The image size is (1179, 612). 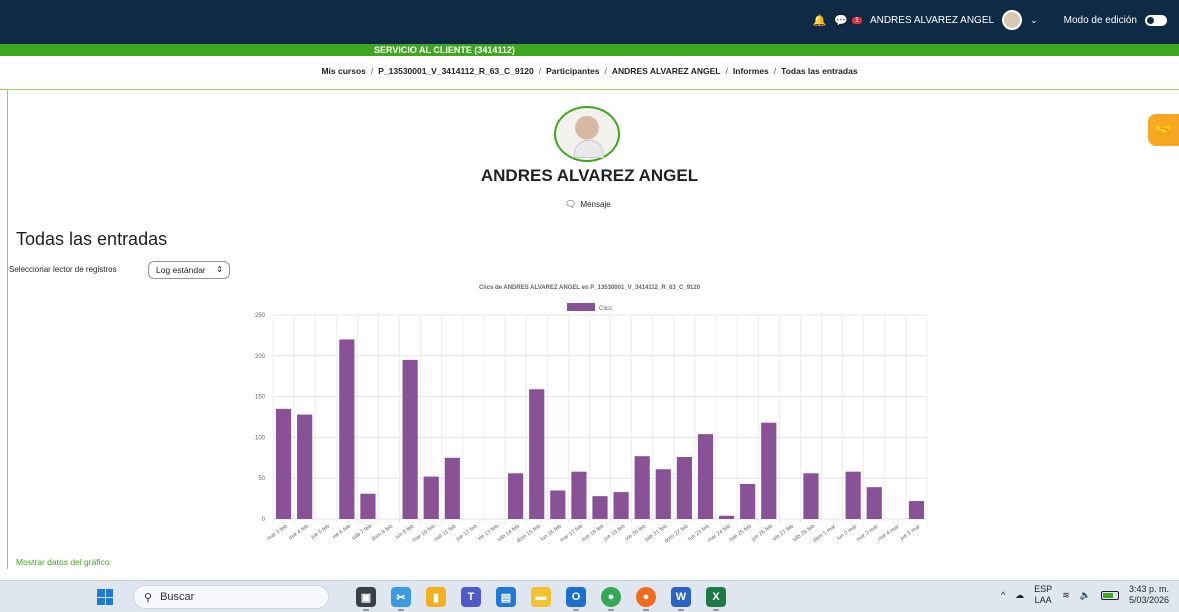 I want to click on breadcrumb-course: P_13530001_V_3414112_R_63_C_9120, so click(x=456, y=71).